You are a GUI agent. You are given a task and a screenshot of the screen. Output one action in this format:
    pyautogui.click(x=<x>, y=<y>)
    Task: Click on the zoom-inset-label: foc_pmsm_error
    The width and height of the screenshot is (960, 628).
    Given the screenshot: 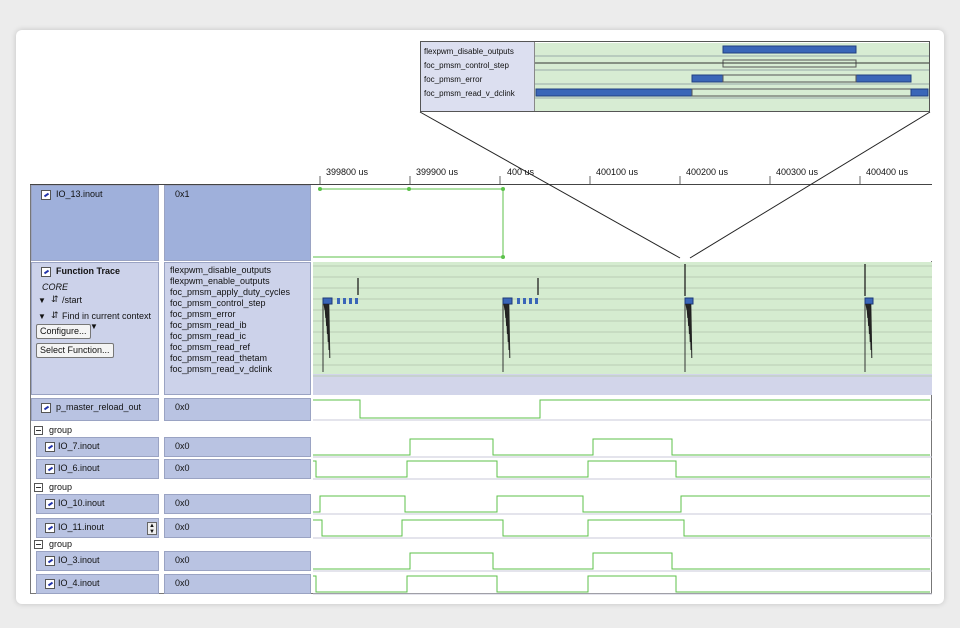 What is the action you would take?
    pyautogui.click(x=453, y=79)
    